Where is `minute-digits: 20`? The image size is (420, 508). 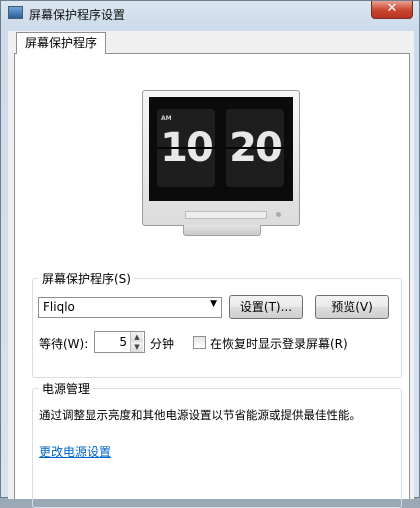 minute-digits: 20 is located at coordinates (256, 148).